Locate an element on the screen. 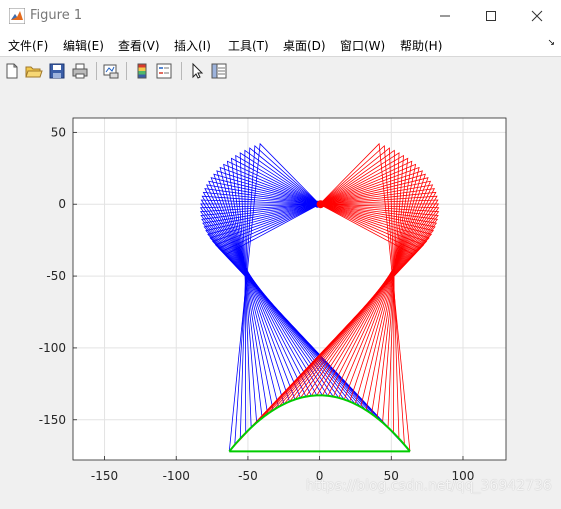  x-tick-label: -150 is located at coordinates (104, 476).